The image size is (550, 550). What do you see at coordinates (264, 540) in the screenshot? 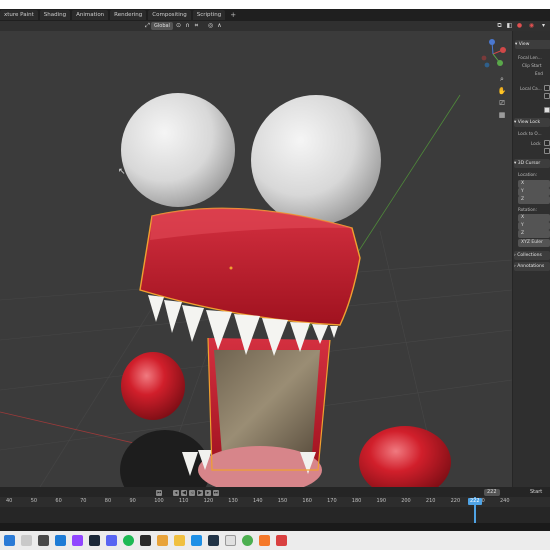
I see `blender-icon` at bounding box center [264, 540].